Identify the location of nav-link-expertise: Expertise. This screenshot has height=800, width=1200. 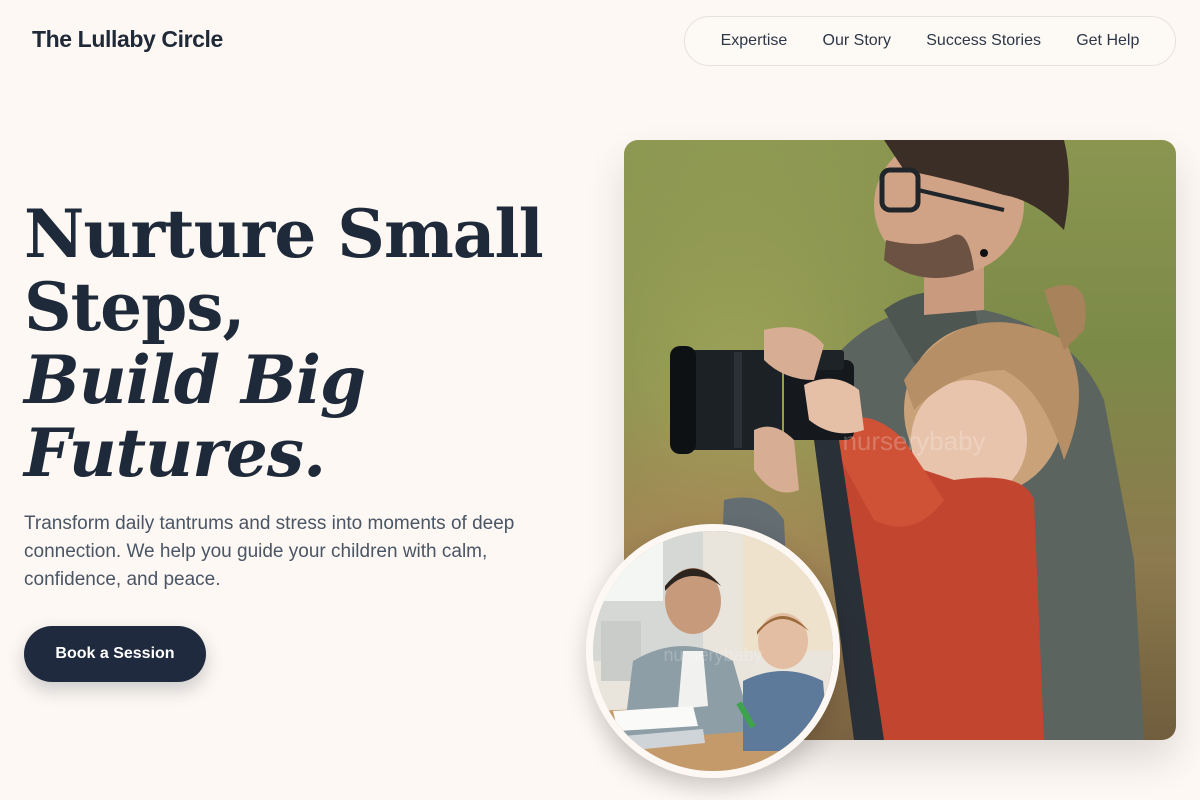
(754, 41).